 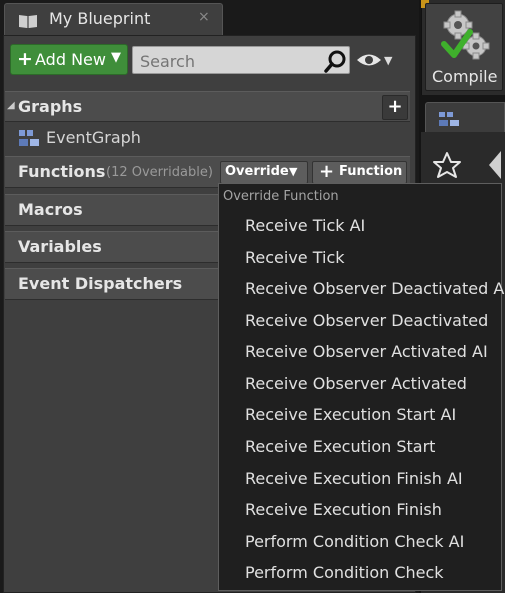 What do you see at coordinates (447, 165) in the screenshot?
I see `star-icon` at bounding box center [447, 165].